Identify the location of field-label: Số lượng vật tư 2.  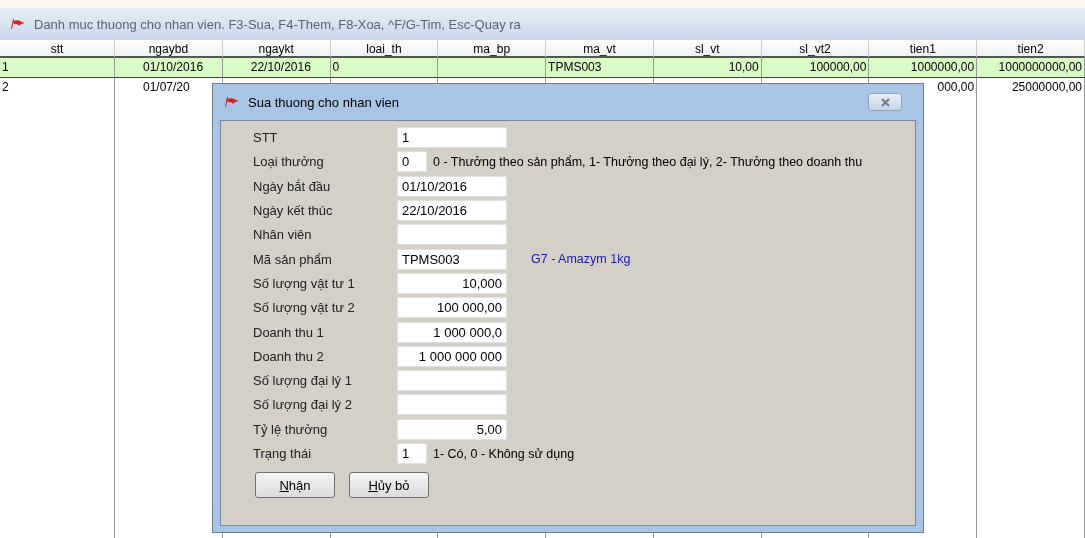
(304, 308).